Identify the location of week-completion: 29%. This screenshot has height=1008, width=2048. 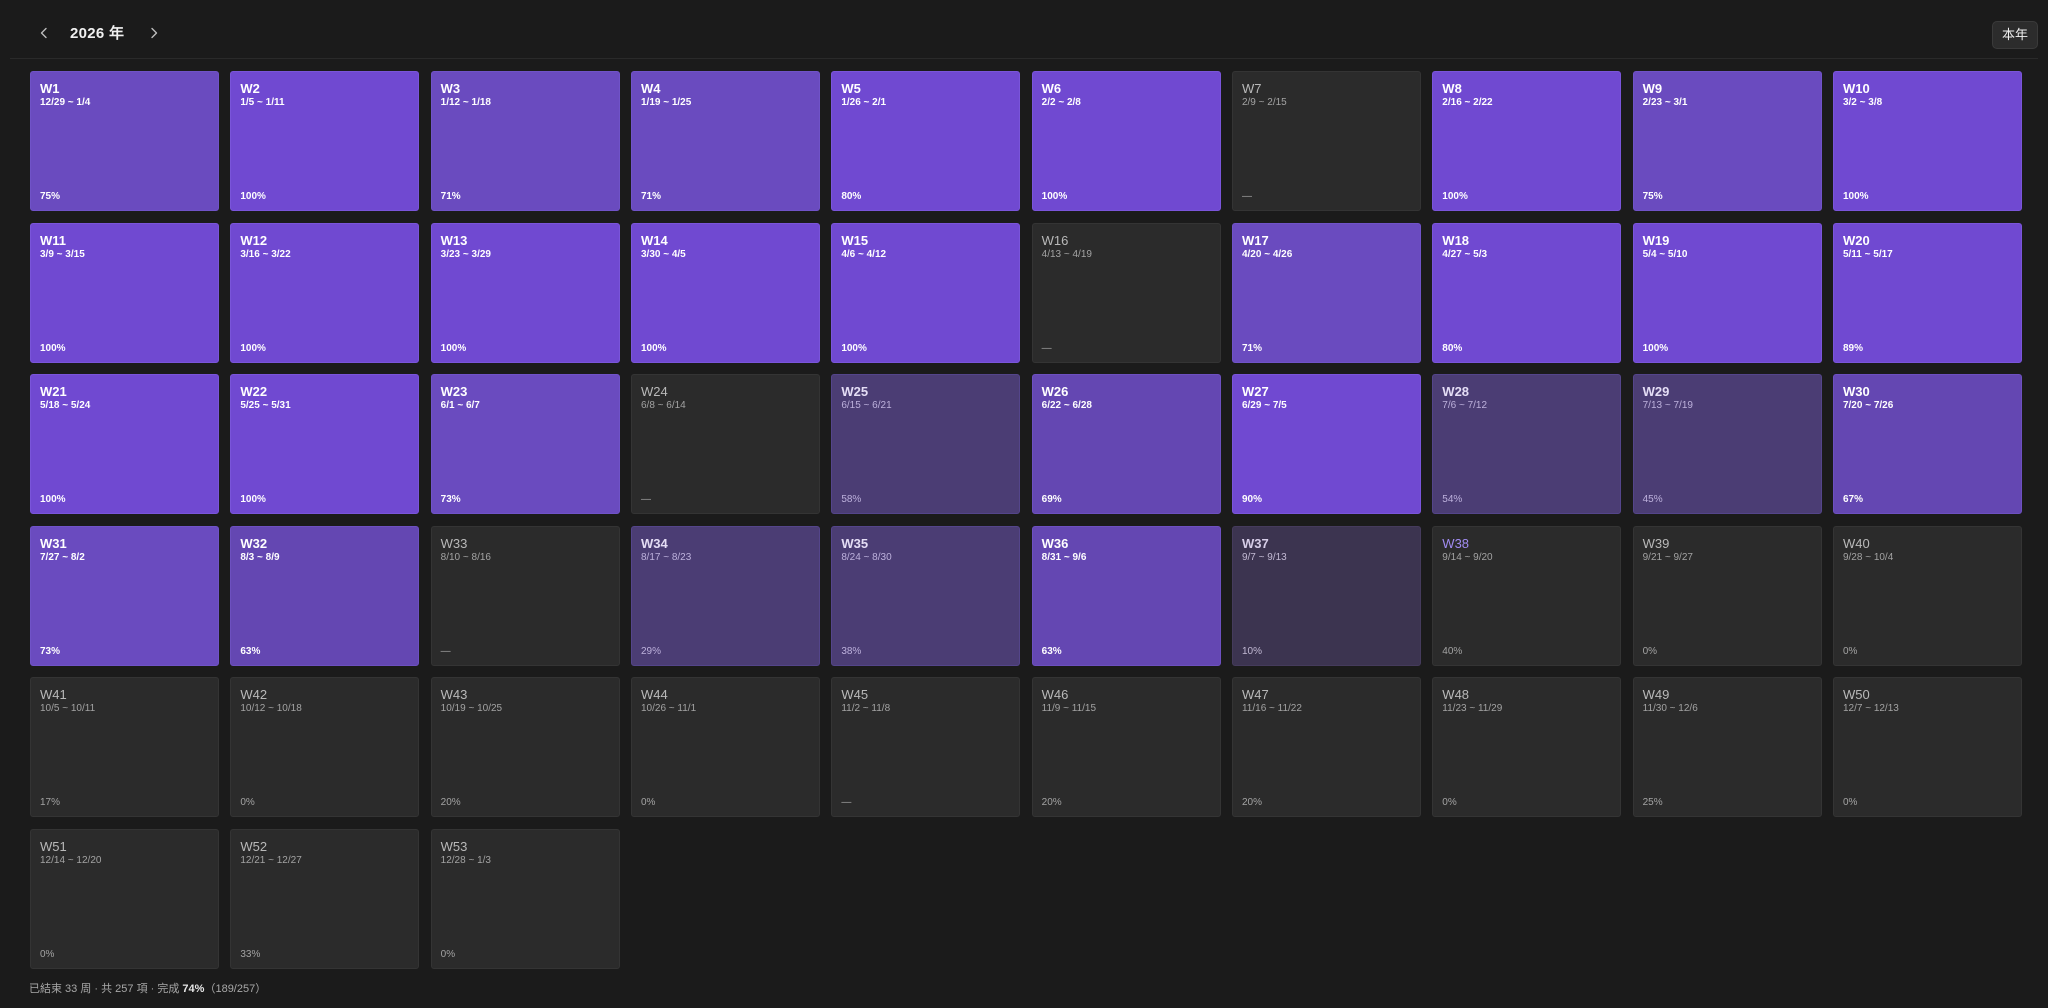
(650, 651).